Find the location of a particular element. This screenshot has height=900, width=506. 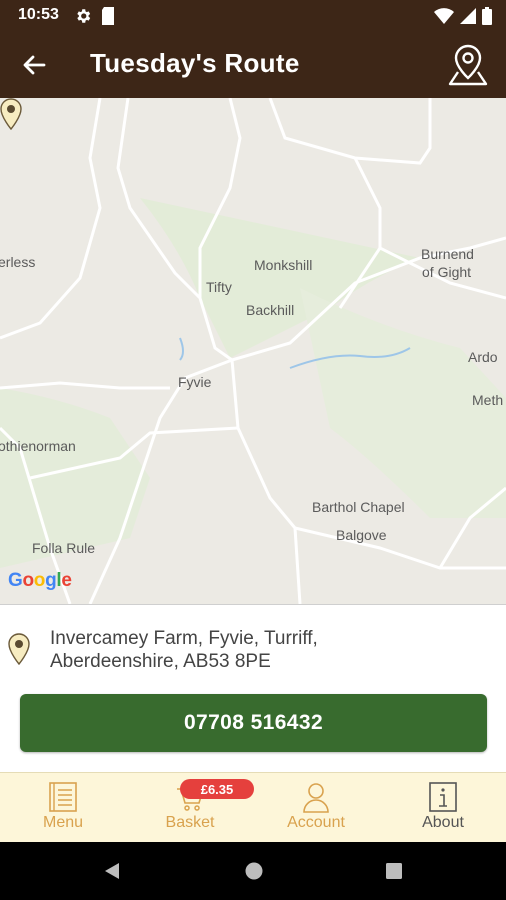

system-nav-bar is located at coordinates (253, 871).